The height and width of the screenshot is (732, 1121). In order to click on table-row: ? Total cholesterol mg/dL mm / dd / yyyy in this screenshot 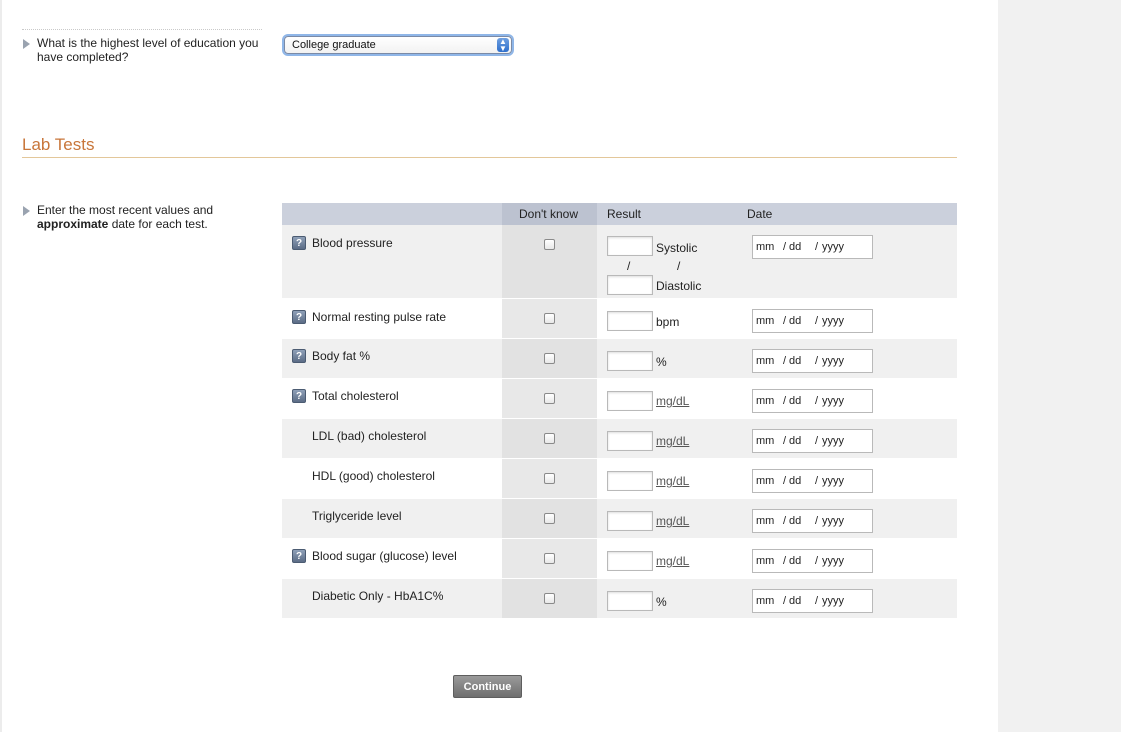, I will do `click(619, 399)`.